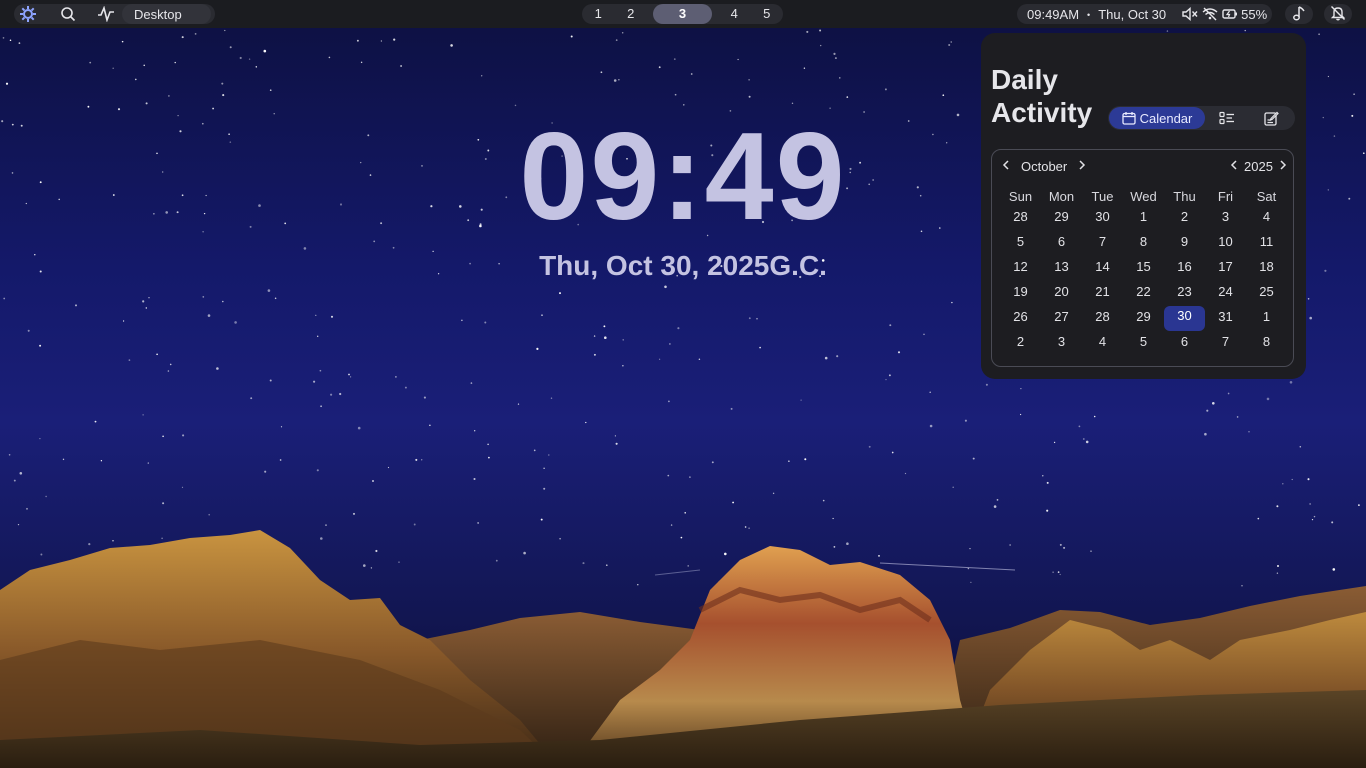 The height and width of the screenshot is (768, 1366). I want to click on active-window-label: Desktop, so click(166, 14).